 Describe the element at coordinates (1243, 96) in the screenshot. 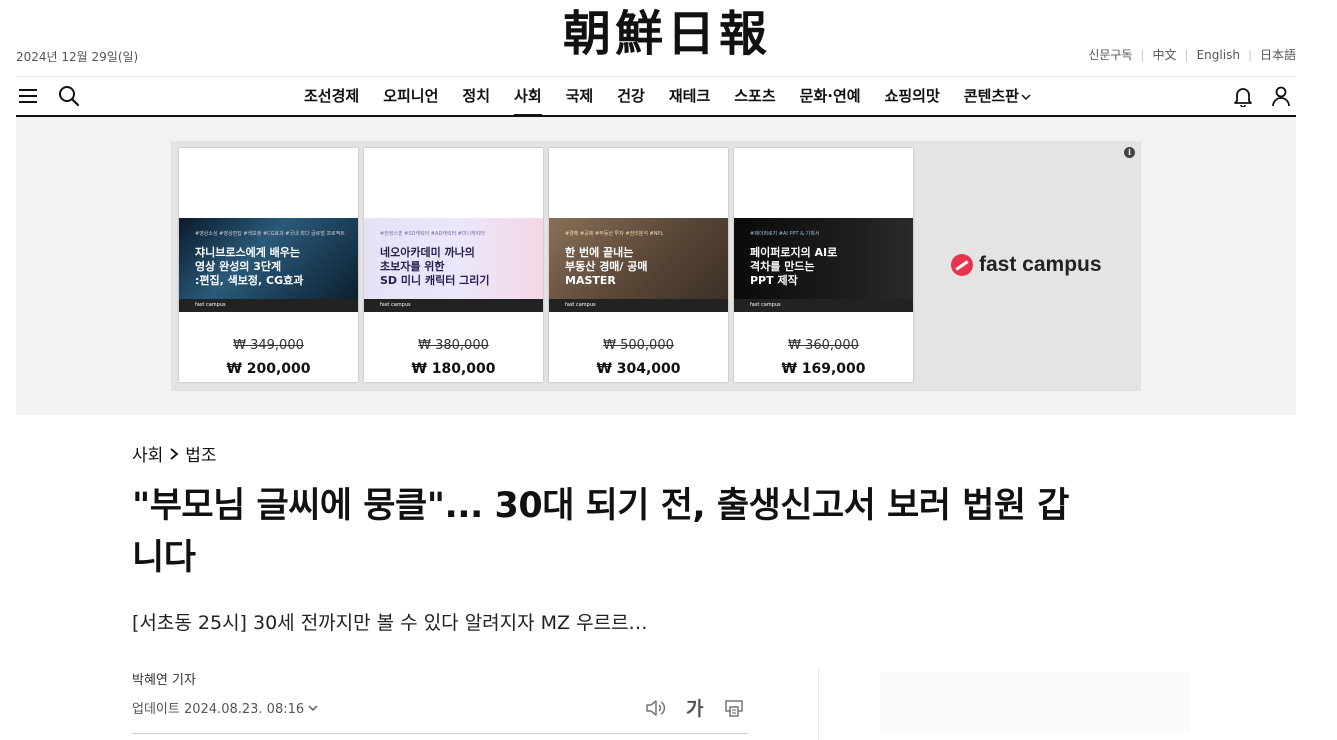

I see `bell-icon` at that location.